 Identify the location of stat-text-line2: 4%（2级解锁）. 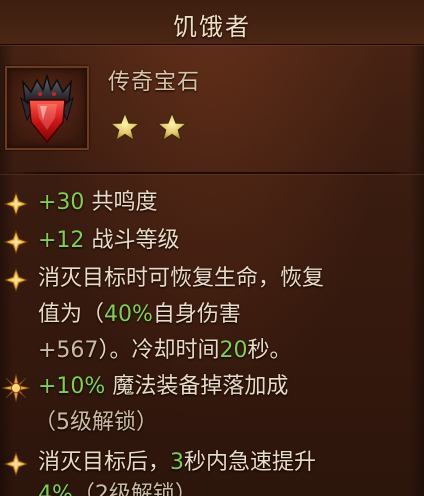
(117, 487).